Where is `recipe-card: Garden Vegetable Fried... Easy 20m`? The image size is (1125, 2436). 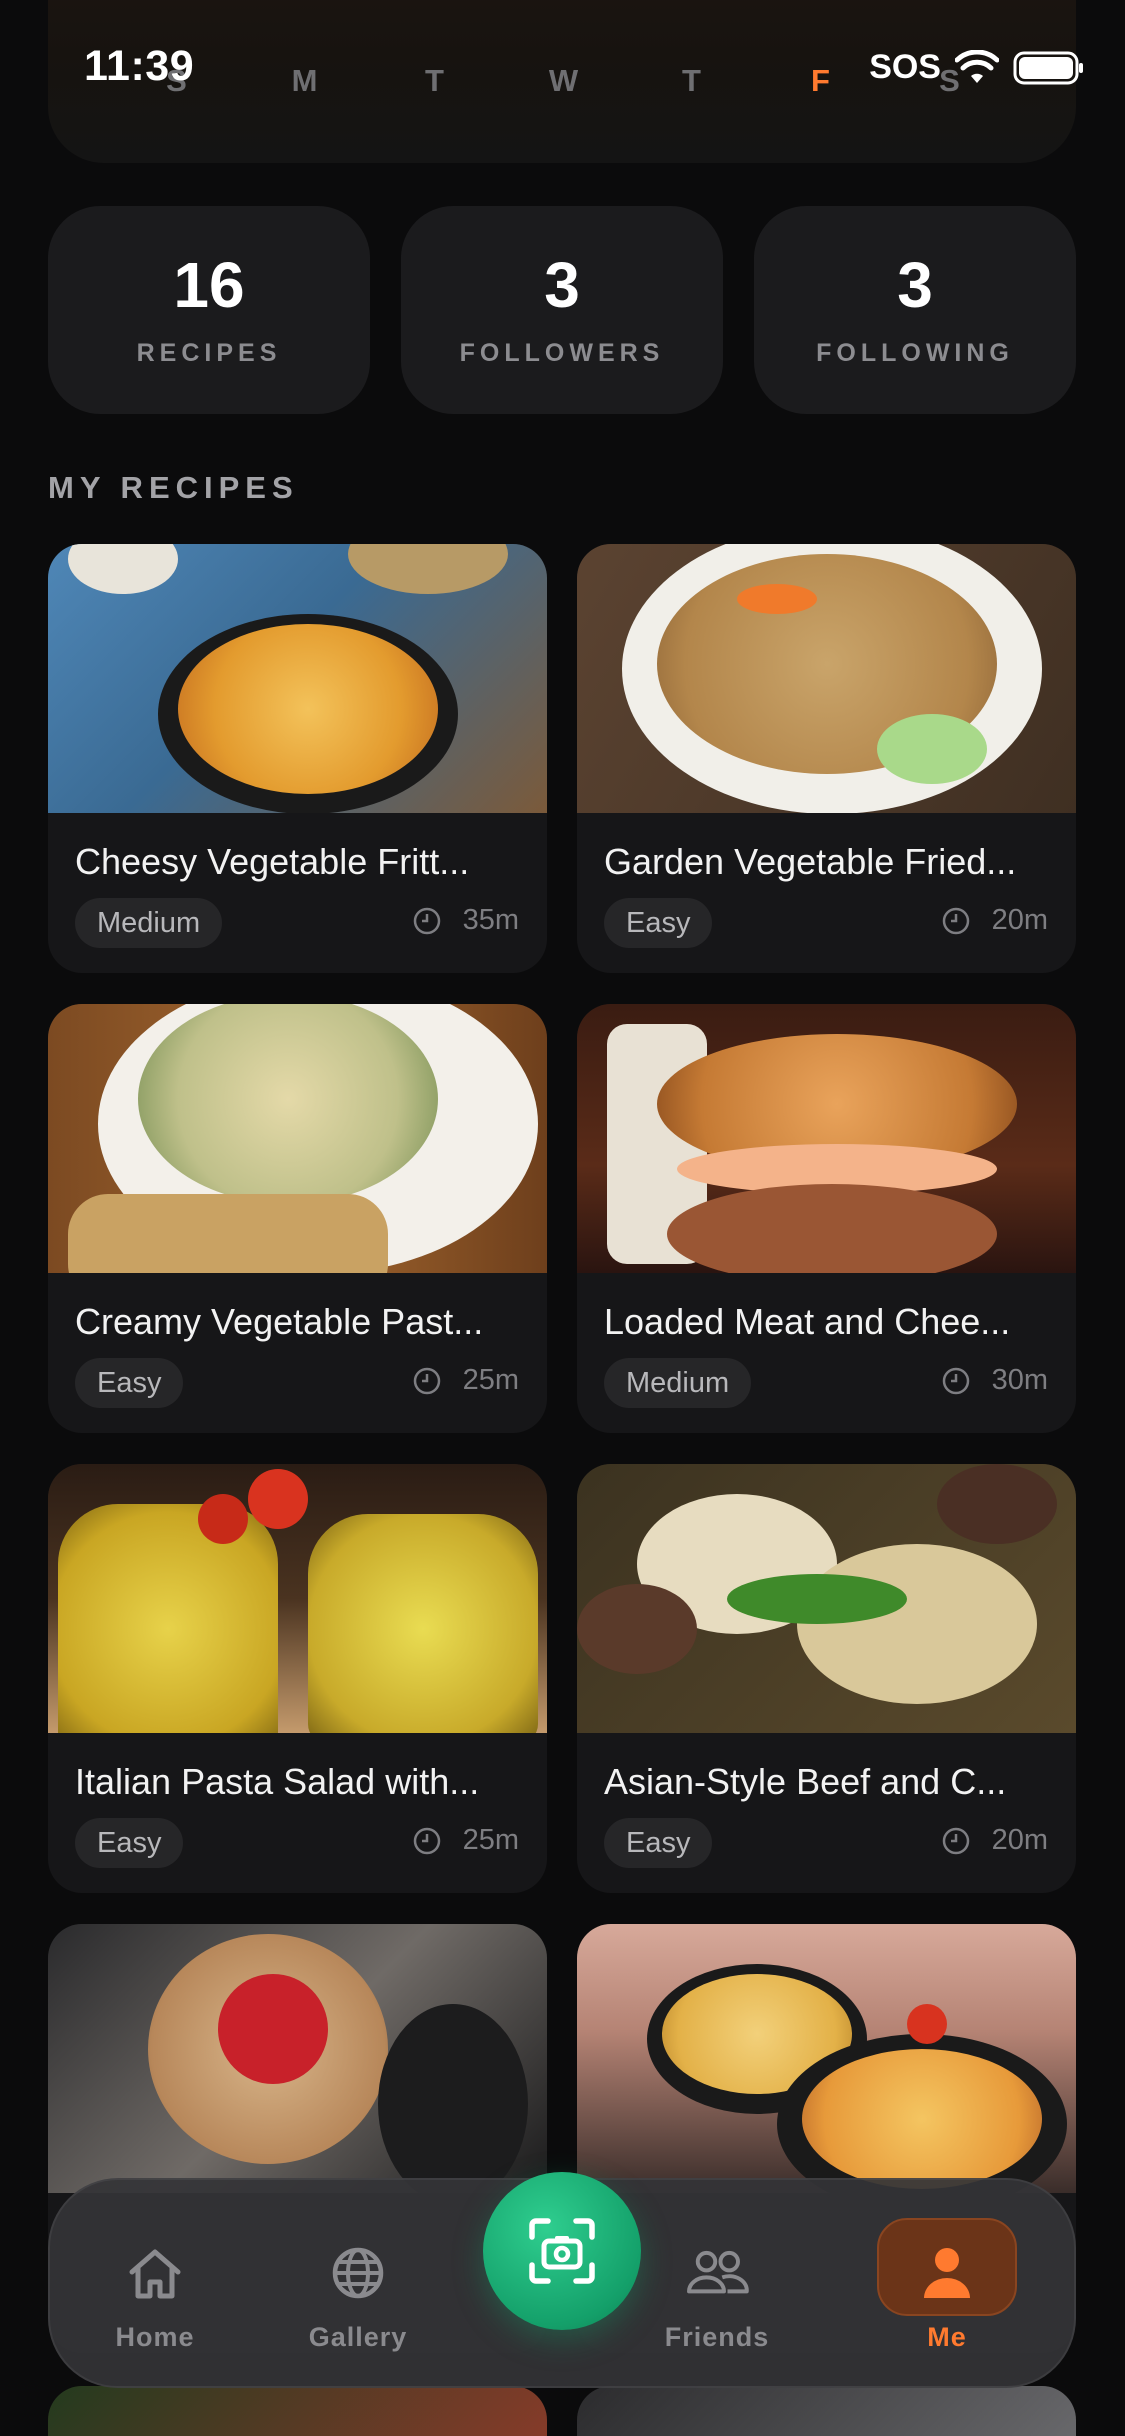 recipe-card: Garden Vegetable Fried... Easy 20m is located at coordinates (826, 758).